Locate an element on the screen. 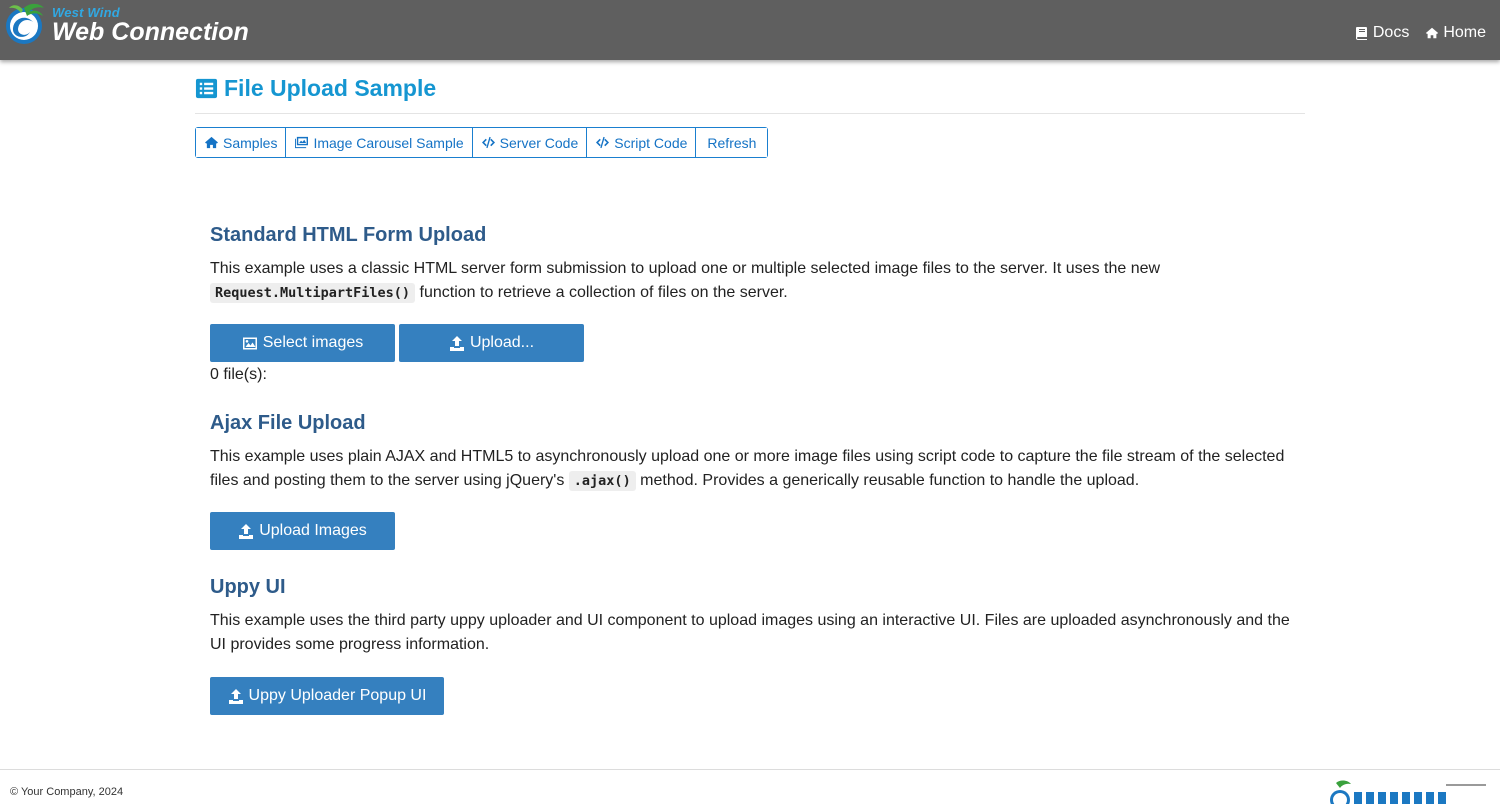  samples-button-label: Samples is located at coordinates (250, 142).